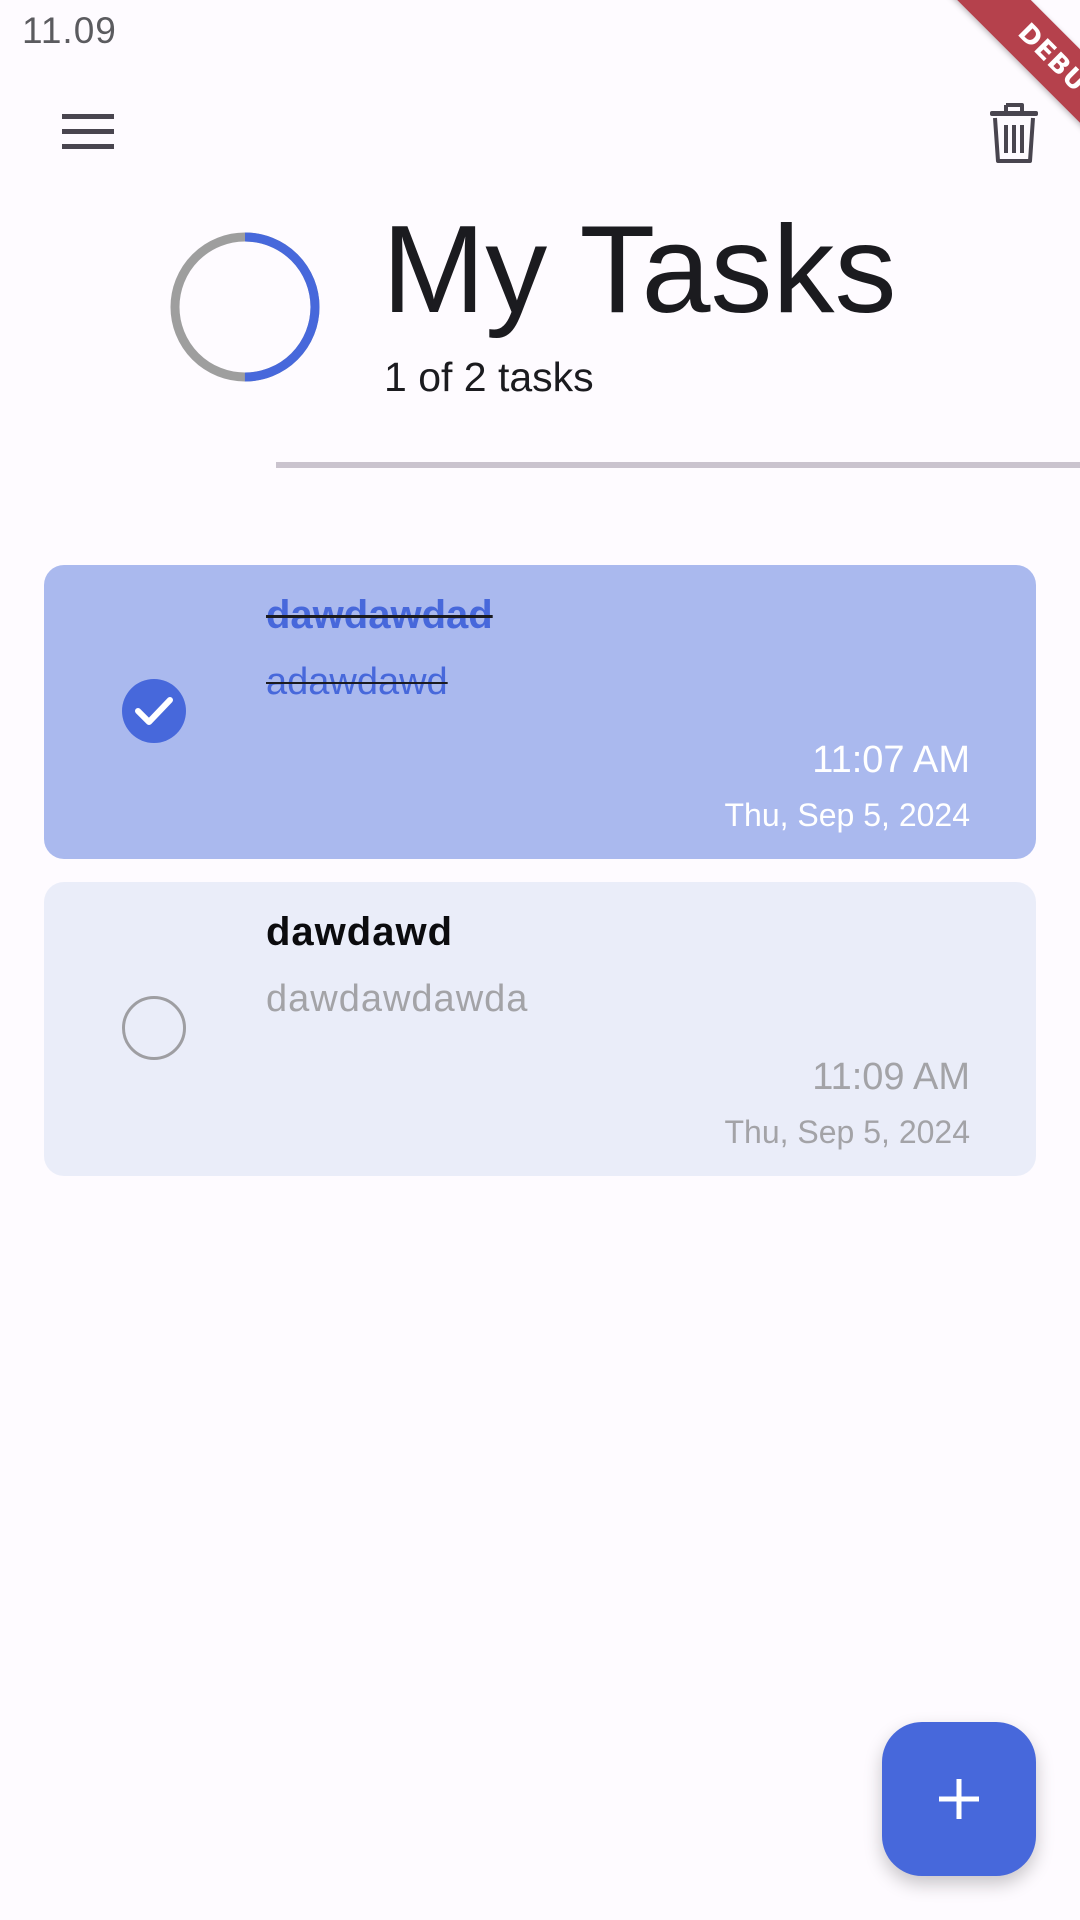  I want to click on menu-button, so click(88, 132).